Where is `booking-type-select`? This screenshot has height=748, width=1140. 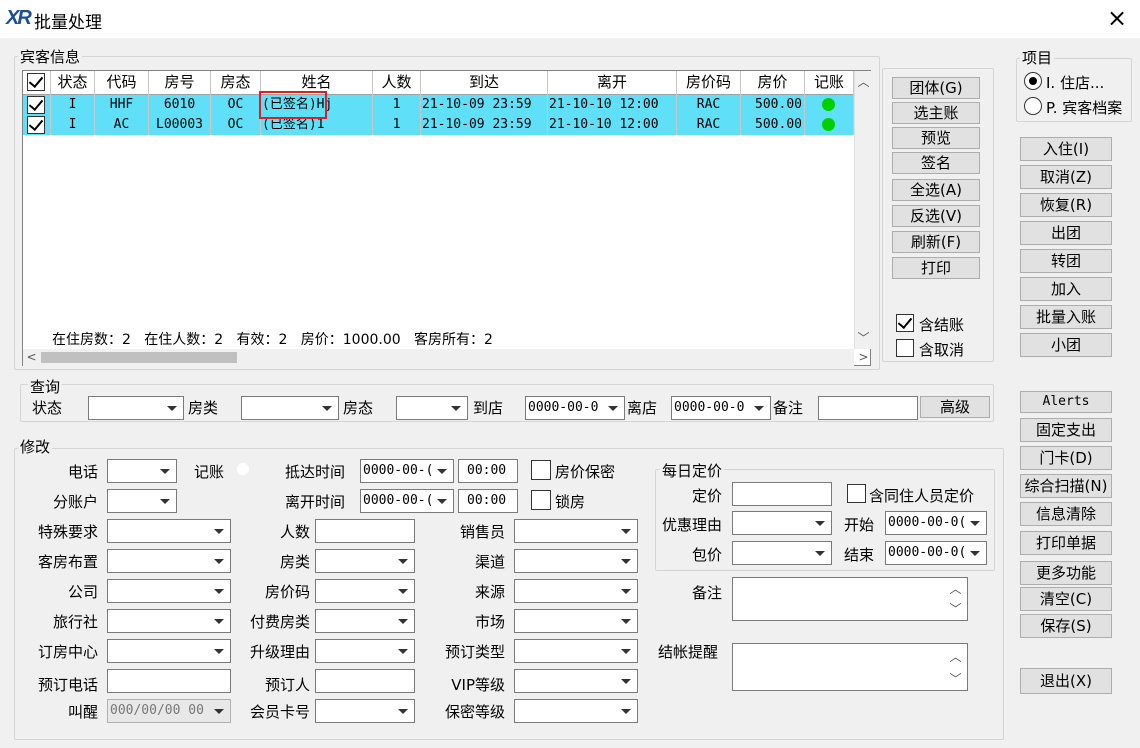
booking-type-select is located at coordinates (576, 651).